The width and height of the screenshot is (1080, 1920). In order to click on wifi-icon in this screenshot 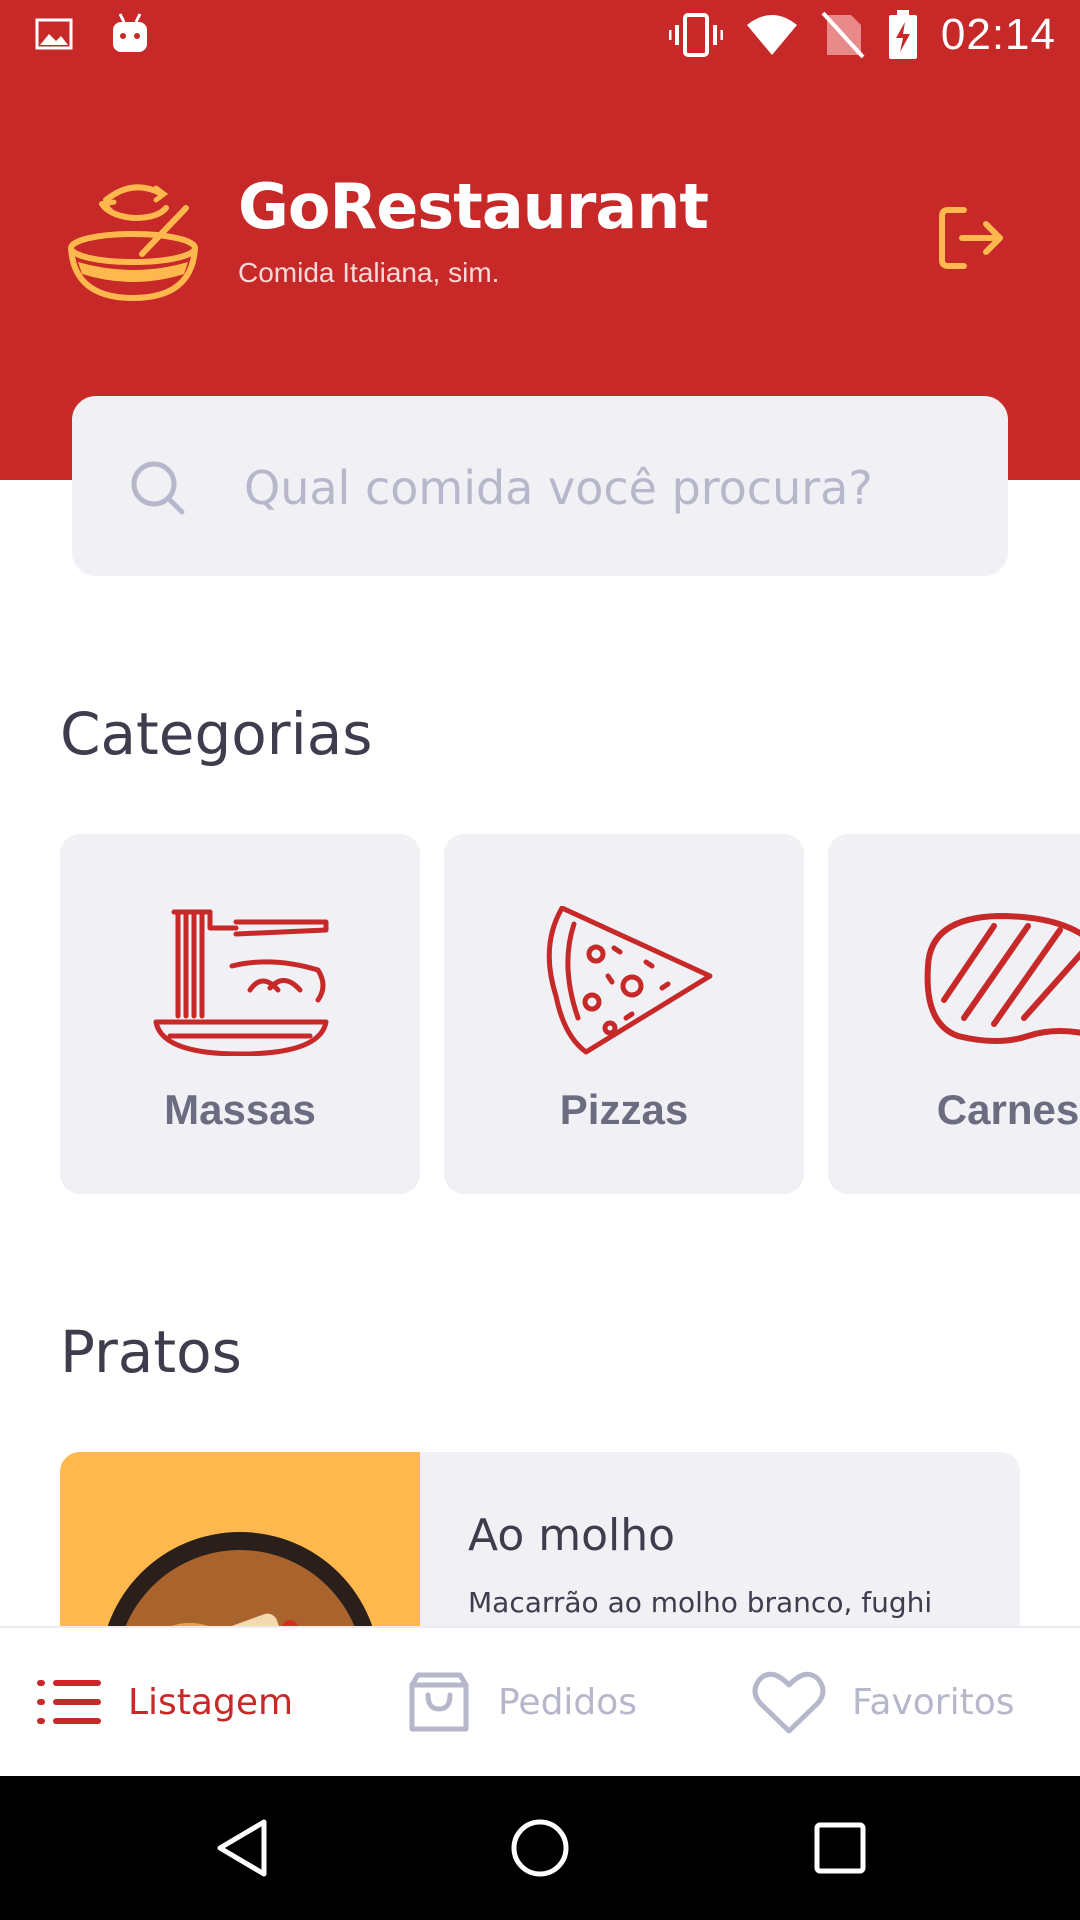, I will do `click(771, 35)`.